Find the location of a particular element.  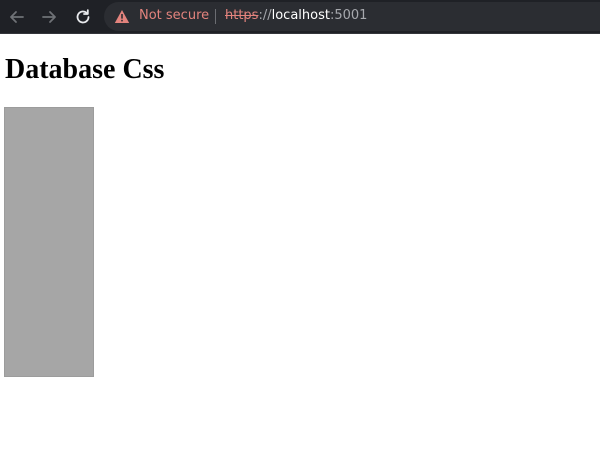

browser-toolbar: Not secure https://localhost:5001 is located at coordinates (300, 17).